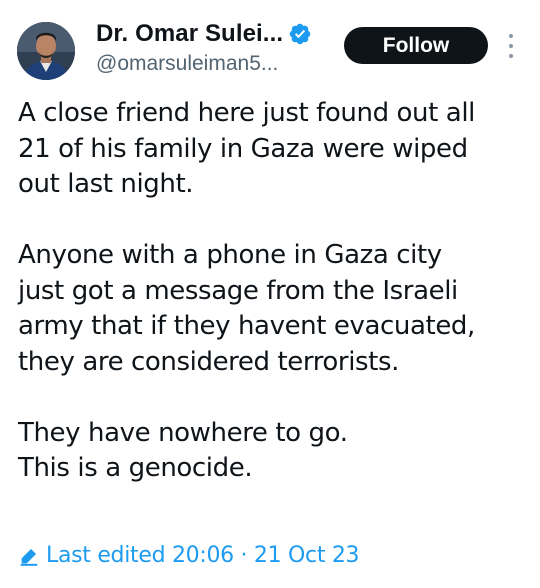 The width and height of the screenshot is (540, 588). I want to click on tweet-line: This is a genocide., so click(135, 468).